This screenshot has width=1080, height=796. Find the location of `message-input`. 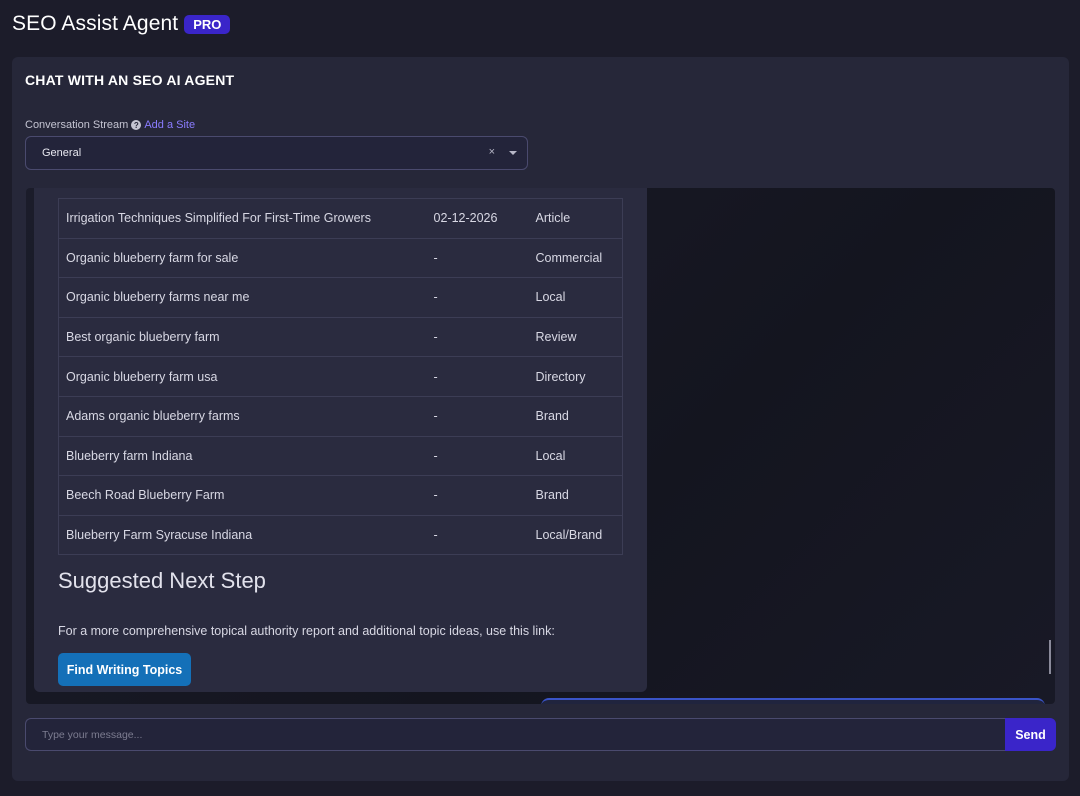

message-input is located at coordinates (515, 734).